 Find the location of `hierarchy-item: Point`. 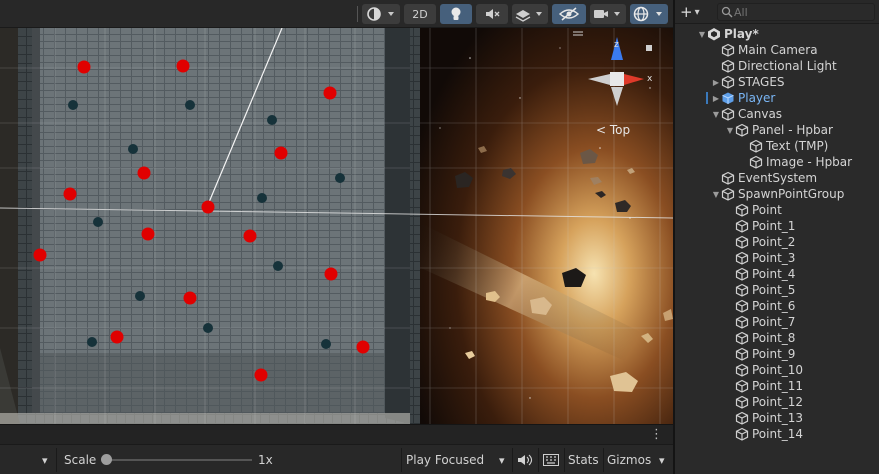

hierarchy-item: Point is located at coordinates (777, 210).